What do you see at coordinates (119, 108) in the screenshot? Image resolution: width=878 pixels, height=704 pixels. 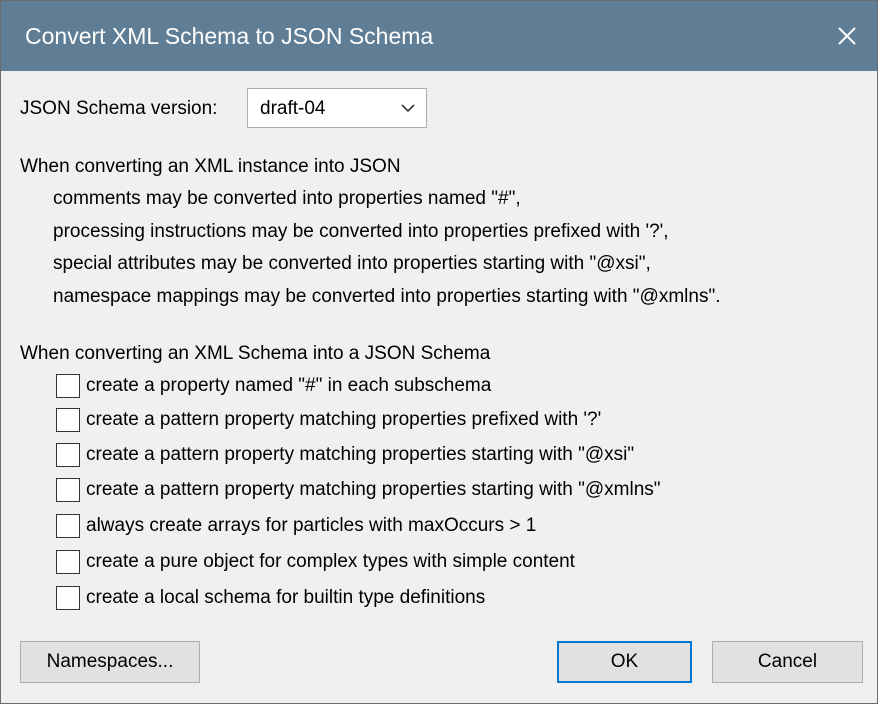 I see `version-label: JSON Schema version:` at bounding box center [119, 108].